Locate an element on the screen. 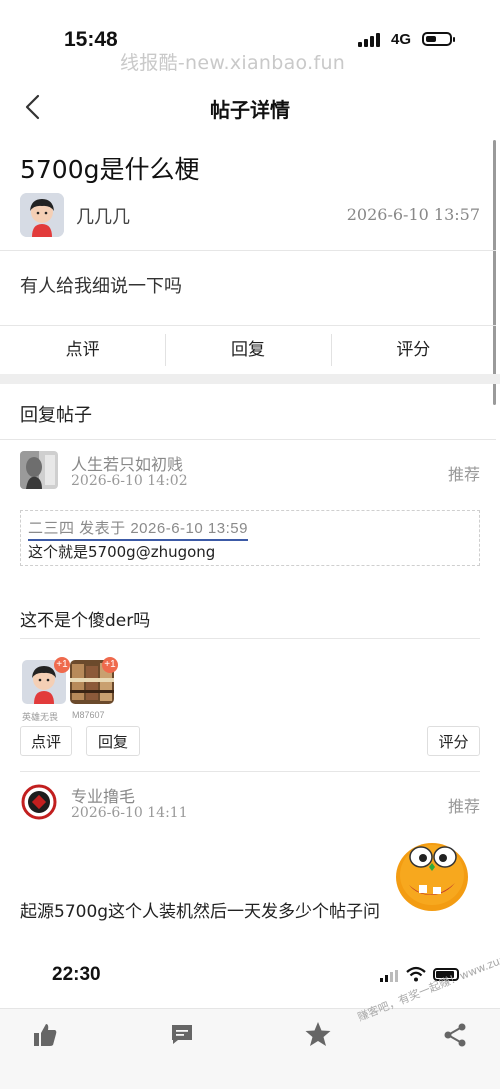 The width and height of the screenshot is (500, 1089). quote-text: 这个就是5700g@zhugong is located at coordinates (122, 552).